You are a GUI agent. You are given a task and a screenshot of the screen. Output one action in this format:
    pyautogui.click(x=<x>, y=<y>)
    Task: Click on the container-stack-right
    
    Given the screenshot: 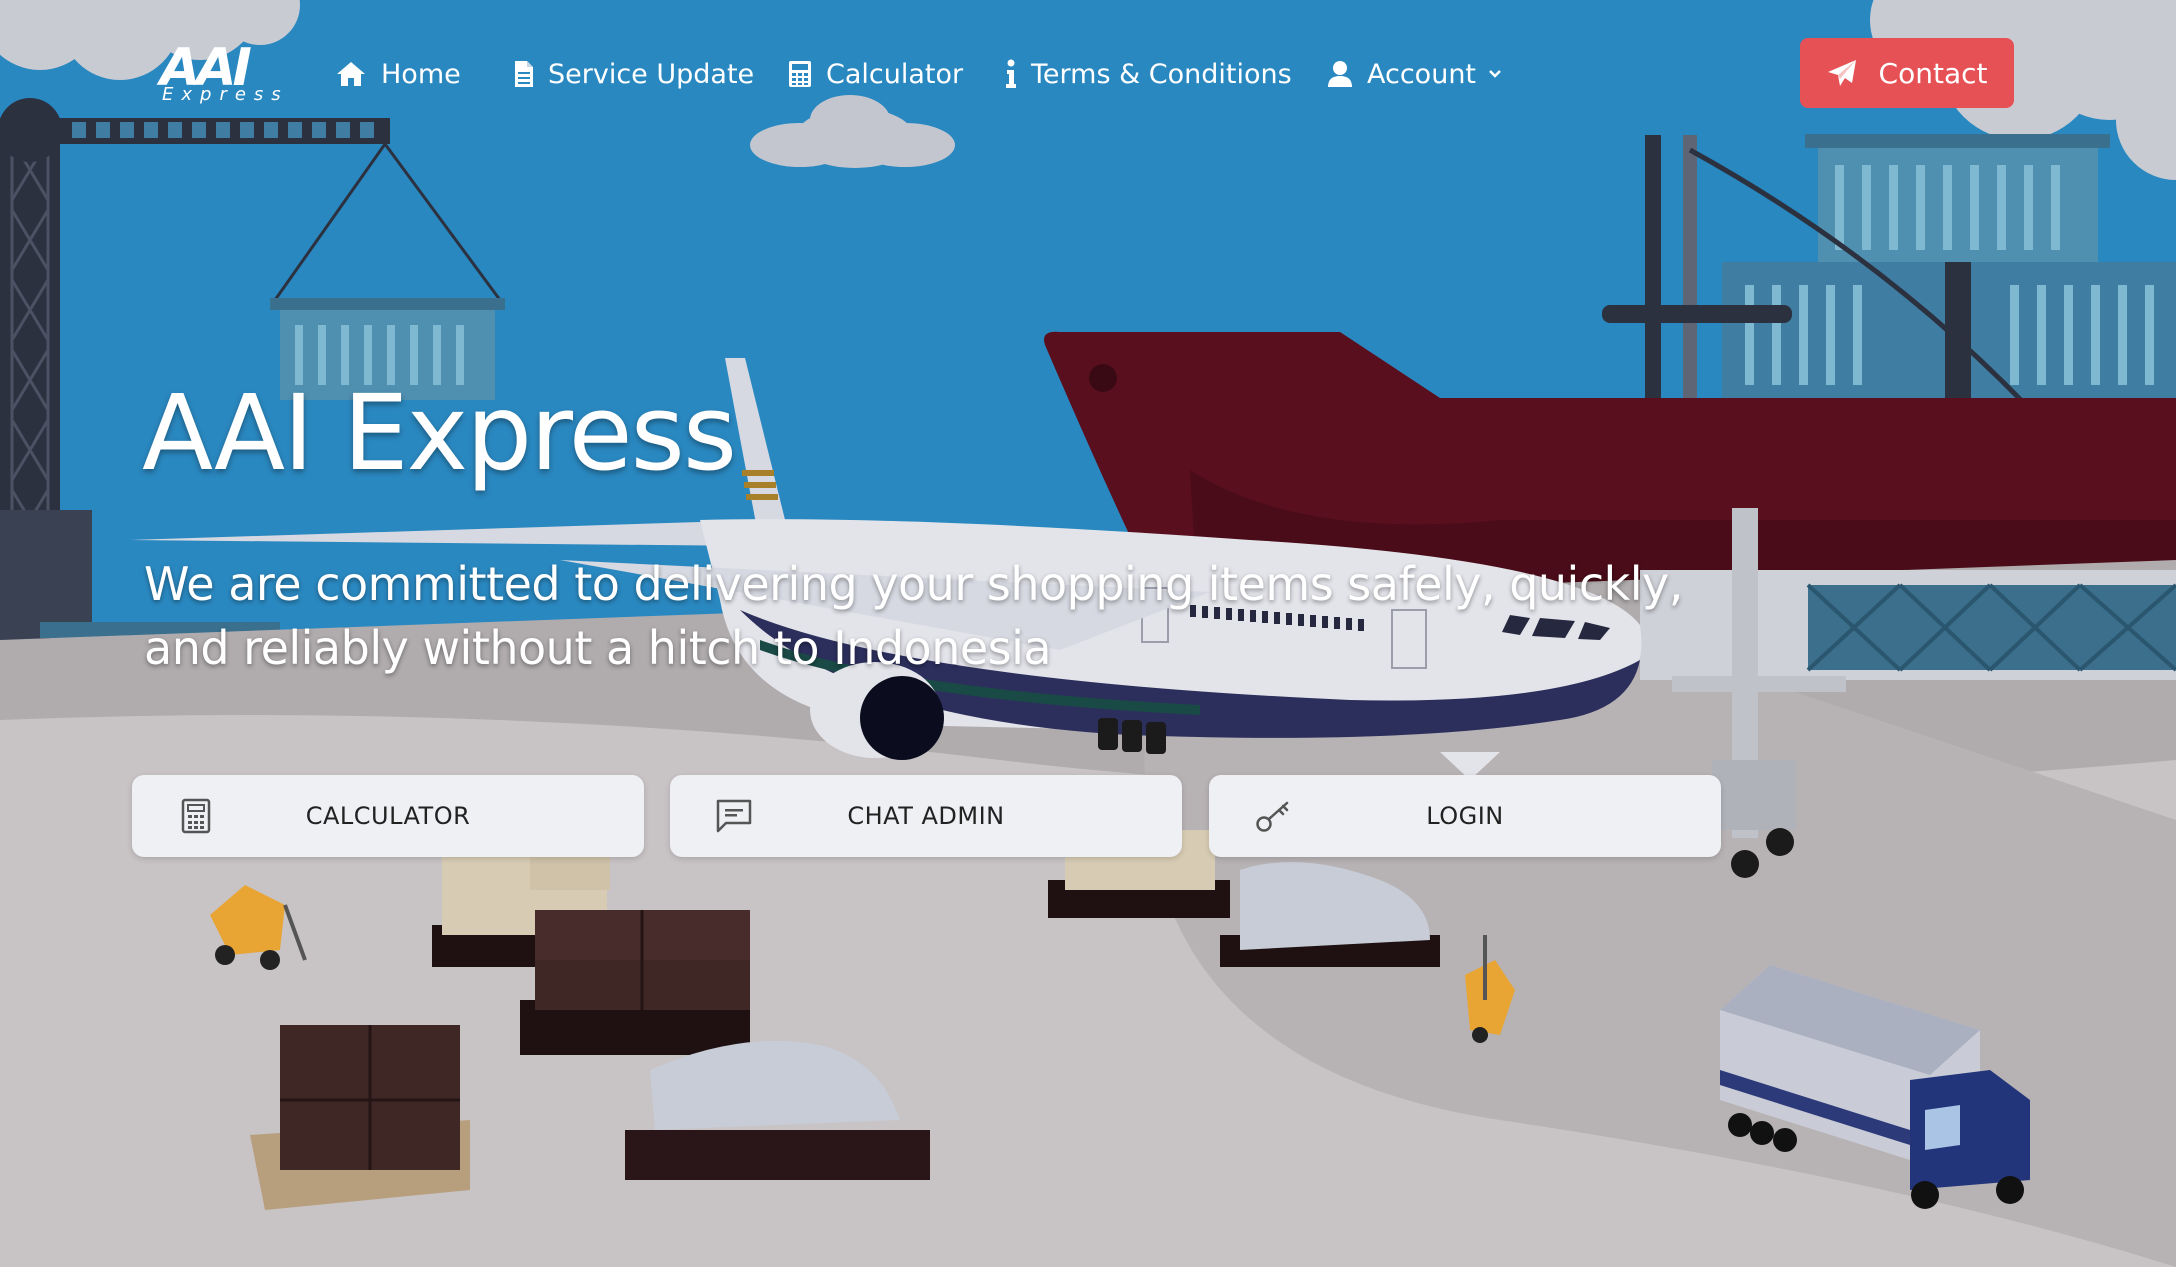 What is the action you would take?
    pyautogui.click(x=1889, y=278)
    